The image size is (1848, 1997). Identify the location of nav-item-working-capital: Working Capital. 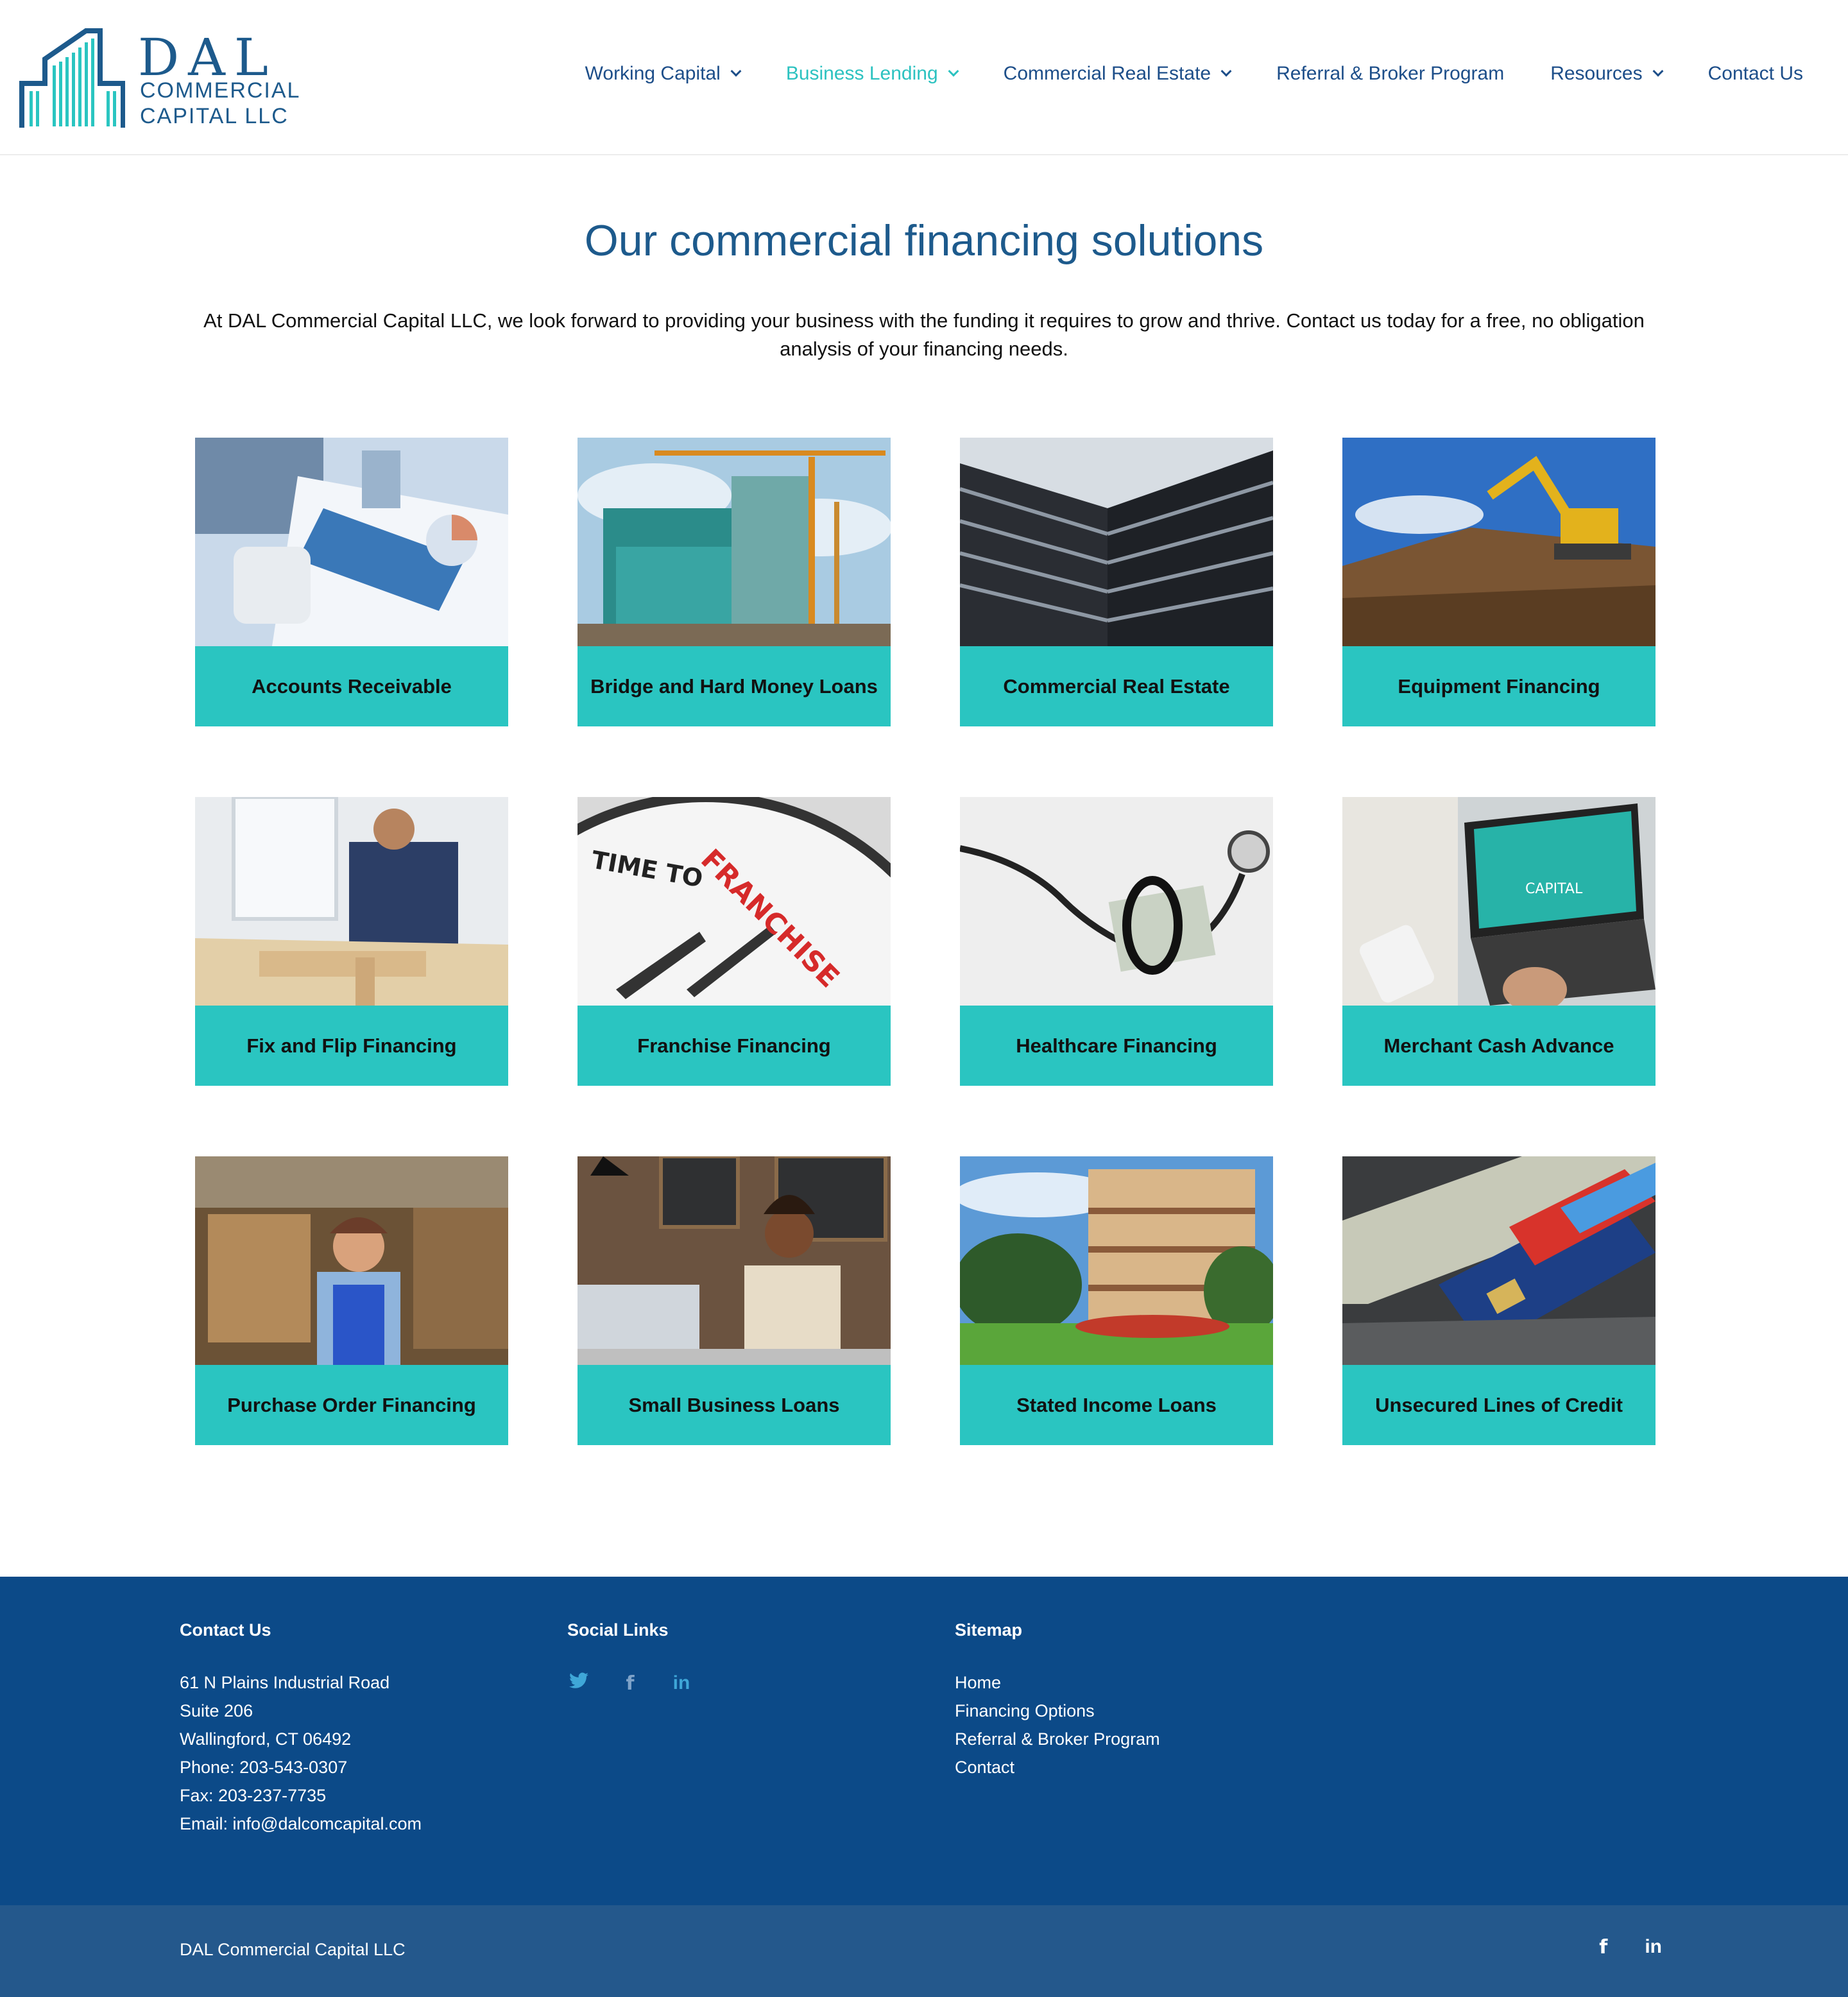
(664, 74).